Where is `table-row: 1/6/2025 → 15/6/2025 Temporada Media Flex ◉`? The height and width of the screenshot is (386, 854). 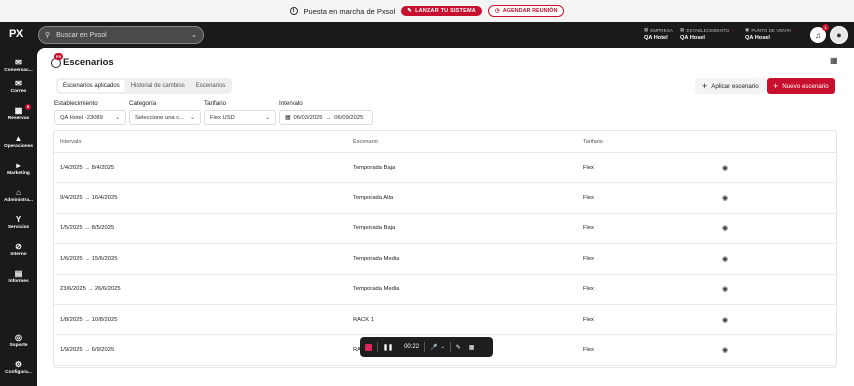
table-row: 1/6/2025 → 15/6/2025 Temporada Media Flex ◉ is located at coordinates (445, 259).